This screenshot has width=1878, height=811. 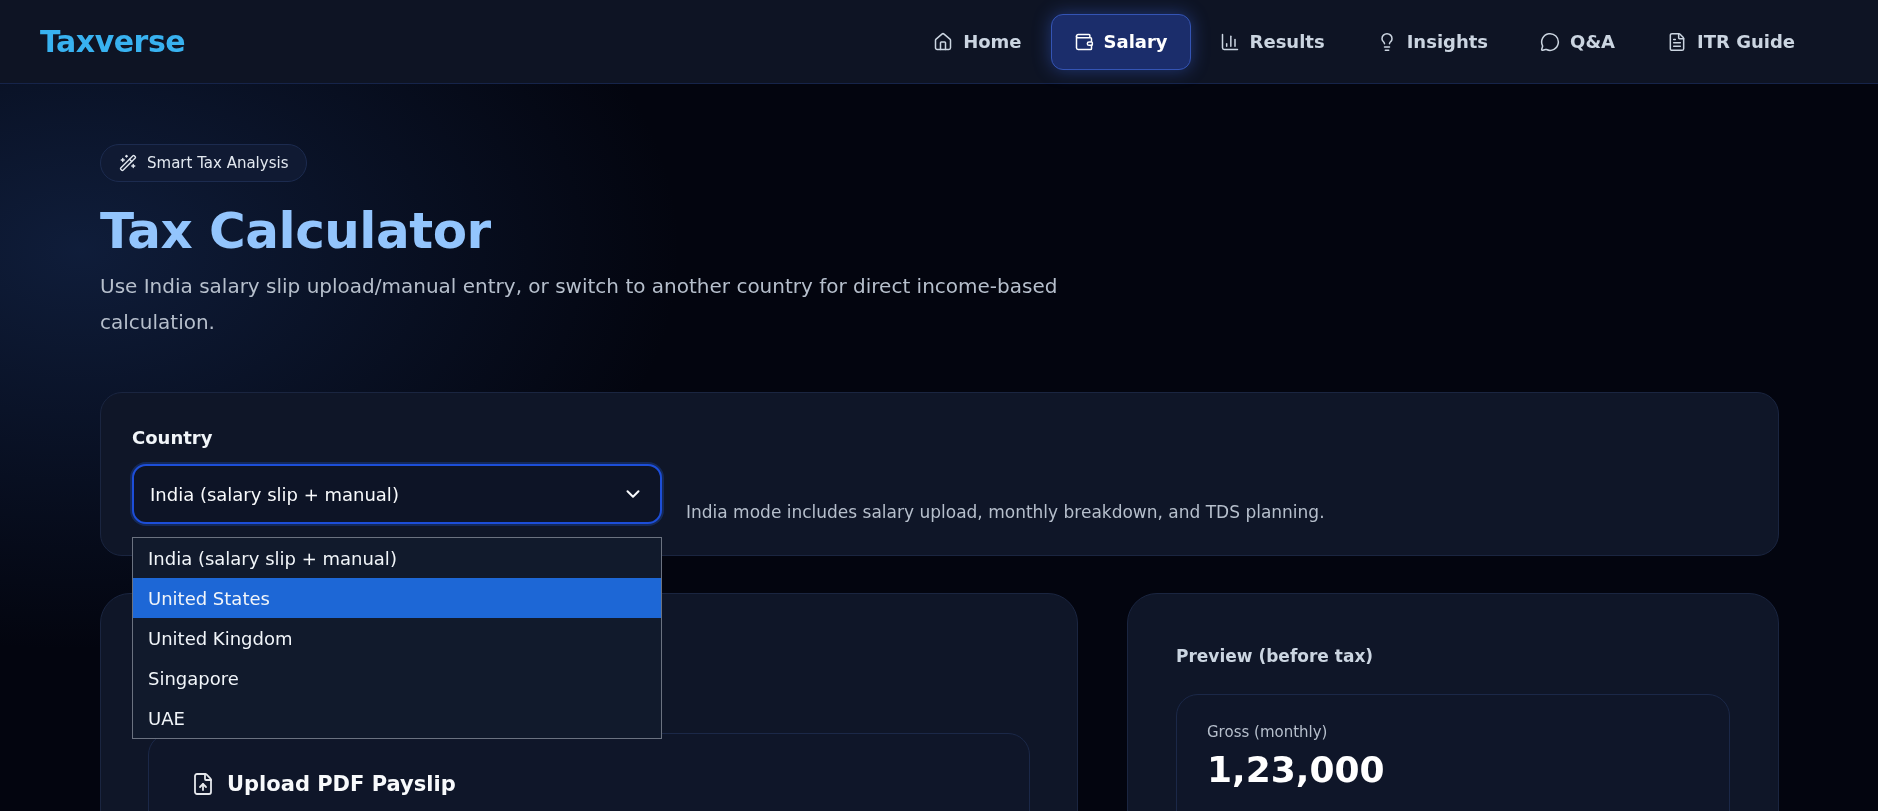 I want to click on feature-badge: Smart Tax Analysis, so click(x=204, y=163).